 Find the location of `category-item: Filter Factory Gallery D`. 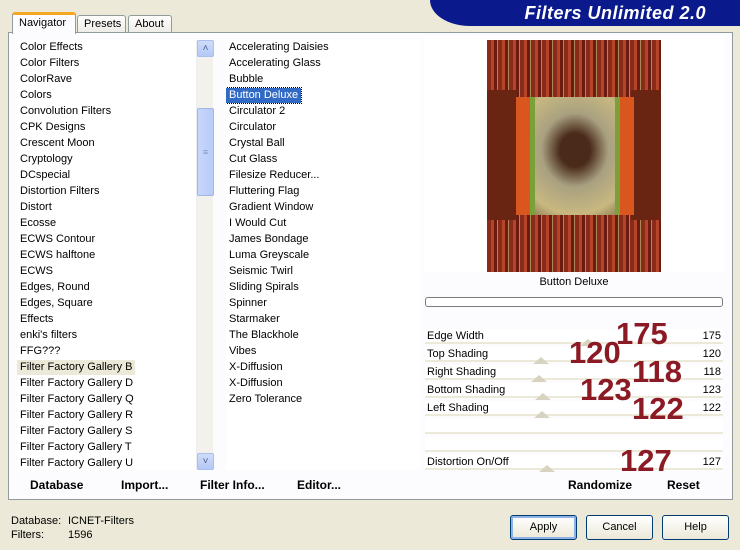

category-item: Filter Factory Gallery D is located at coordinates (76, 383).